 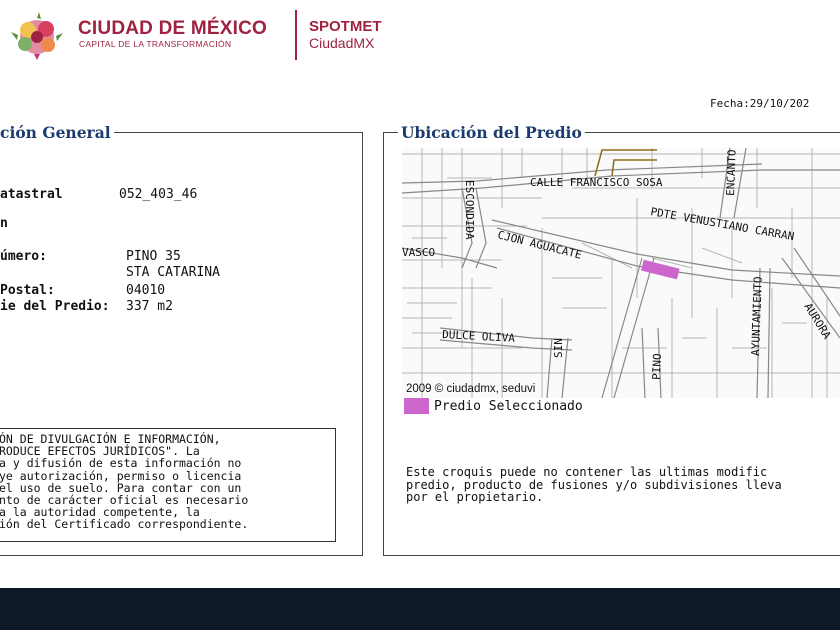 What do you see at coordinates (146, 290) in the screenshot?
I see `codigo-postal-value: 04010` at bounding box center [146, 290].